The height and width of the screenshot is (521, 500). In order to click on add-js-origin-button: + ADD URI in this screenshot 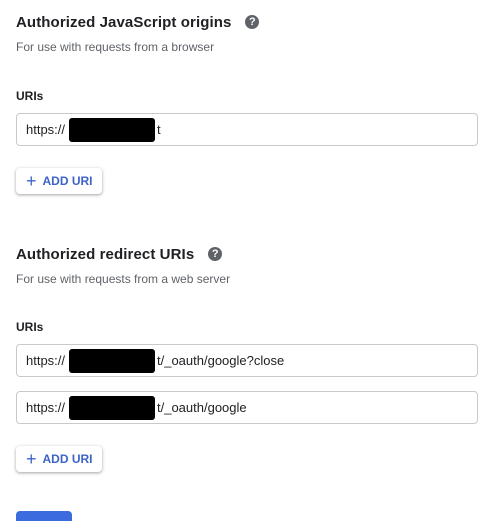, I will do `click(59, 181)`.